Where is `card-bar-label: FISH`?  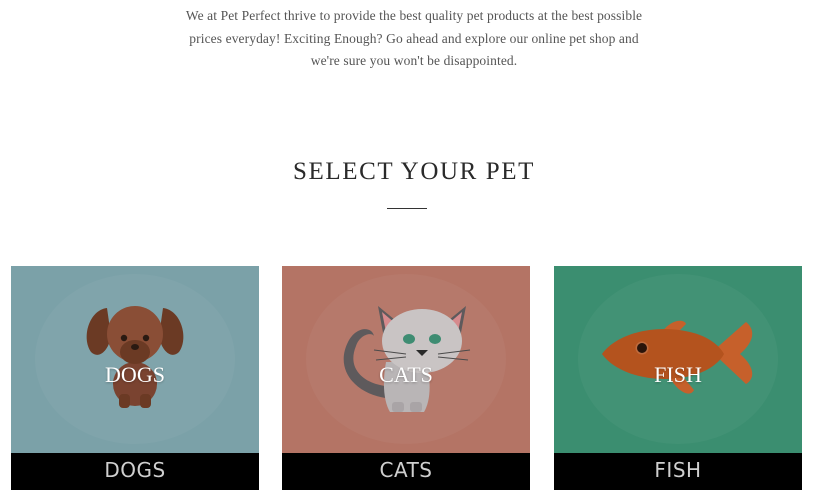
card-bar-label: FISH is located at coordinates (678, 471).